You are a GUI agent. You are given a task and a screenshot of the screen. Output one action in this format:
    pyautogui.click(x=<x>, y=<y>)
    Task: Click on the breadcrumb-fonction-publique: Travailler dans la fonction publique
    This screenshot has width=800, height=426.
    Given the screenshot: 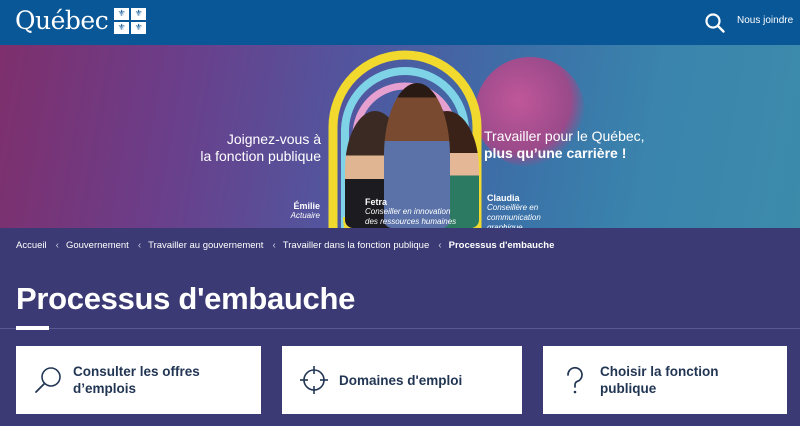 What is the action you would take?
    pyautogui.click(x=356, y=245)
    